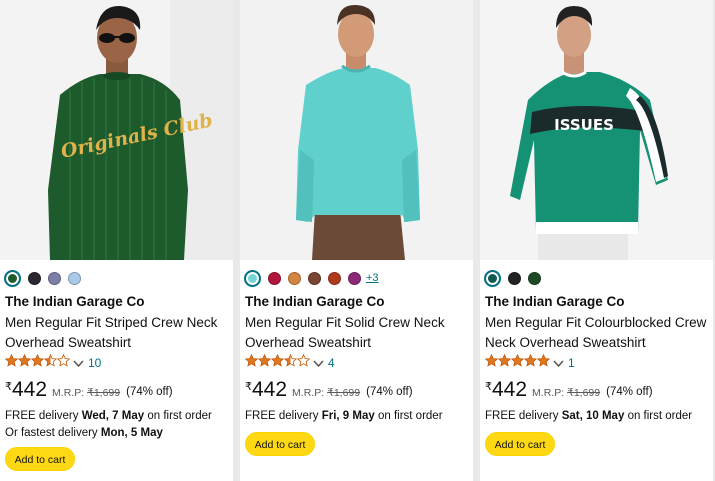 The width and height of the screenshot is (715, 481). I want to click on delivery-info: FREE delivery Wed, 7 May on first order, so click(108, 416).